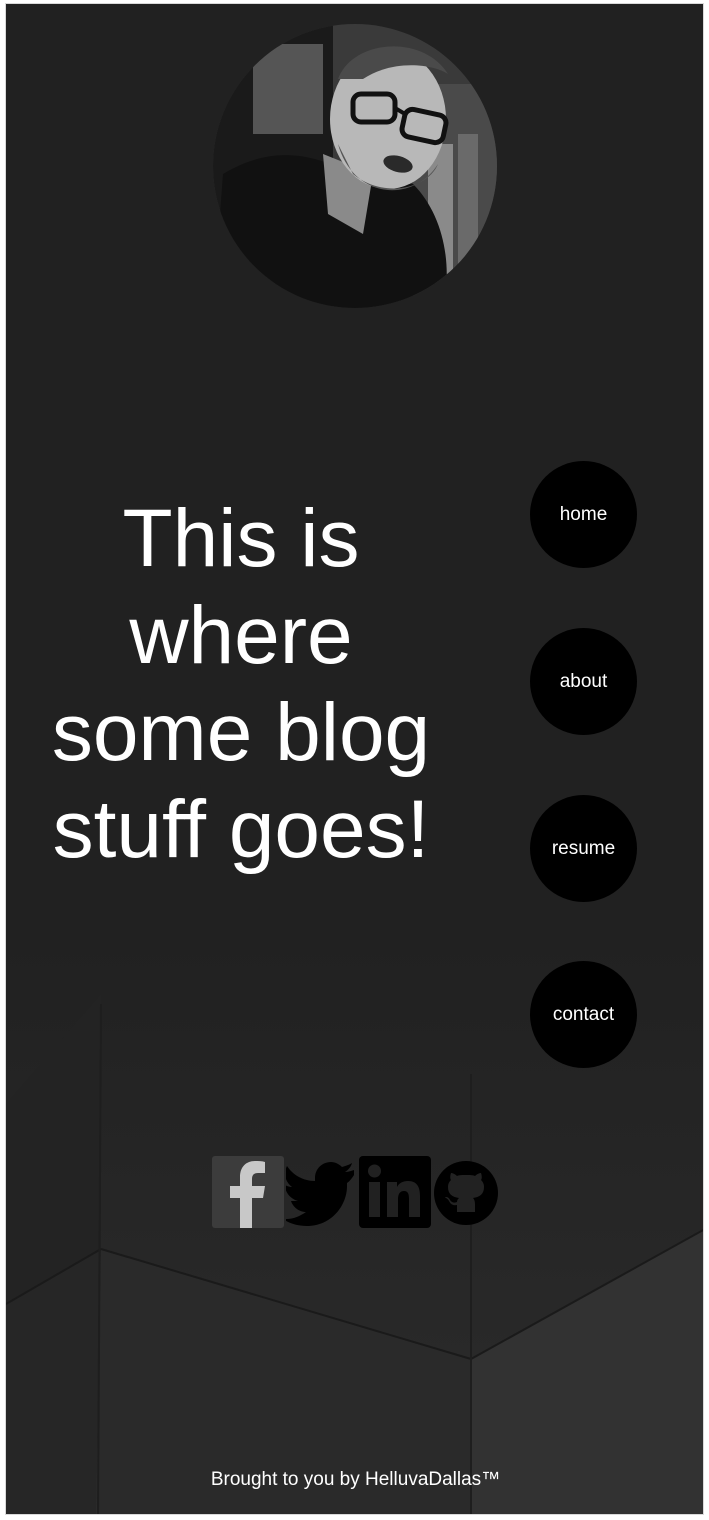 Image resolution: width=709 pixels, height=1520 pixels. I want to click on nav-home-button: home, so click(583, 514).